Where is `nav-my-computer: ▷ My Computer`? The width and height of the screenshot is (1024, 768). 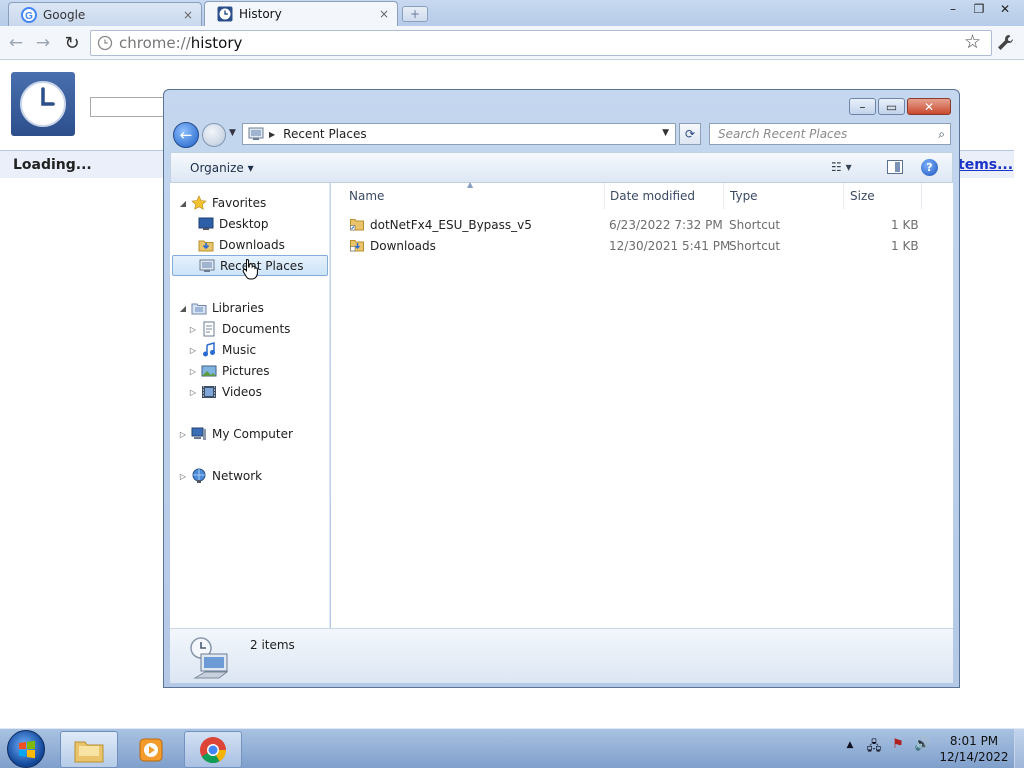 nav-my-computer: ▷ My Computer is located at coordinates (235, 434).